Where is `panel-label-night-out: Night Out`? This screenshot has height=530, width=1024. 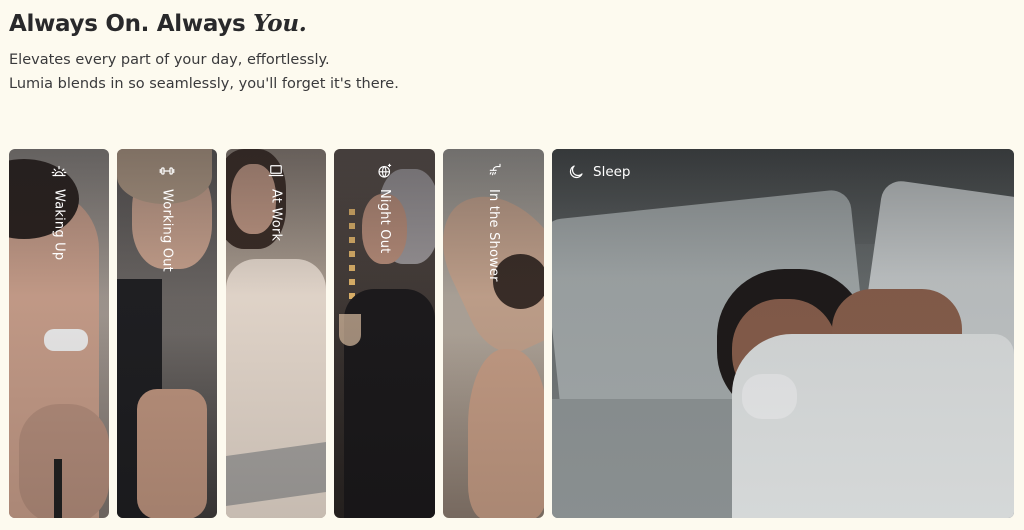
panel-label-night-out: Night Out is located at coordinates (385, 207).